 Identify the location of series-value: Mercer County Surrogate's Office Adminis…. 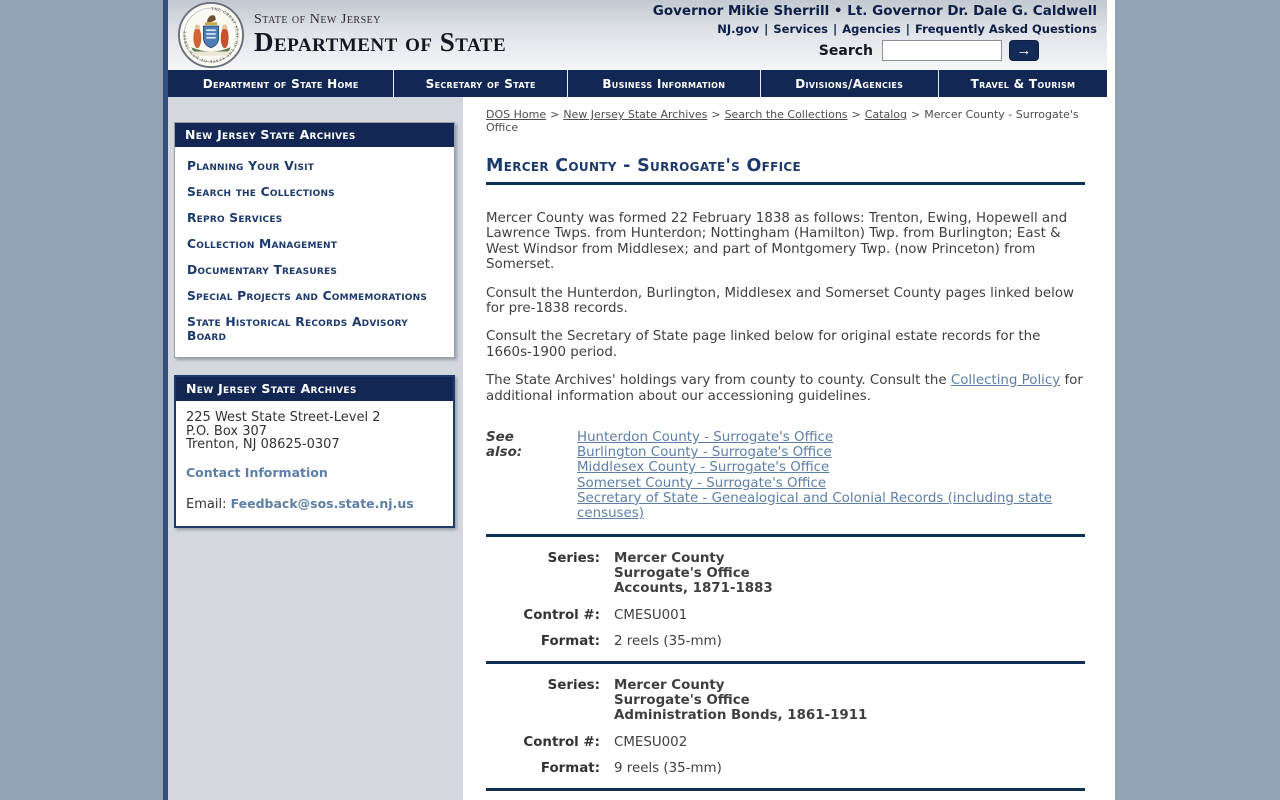
(740, 700).